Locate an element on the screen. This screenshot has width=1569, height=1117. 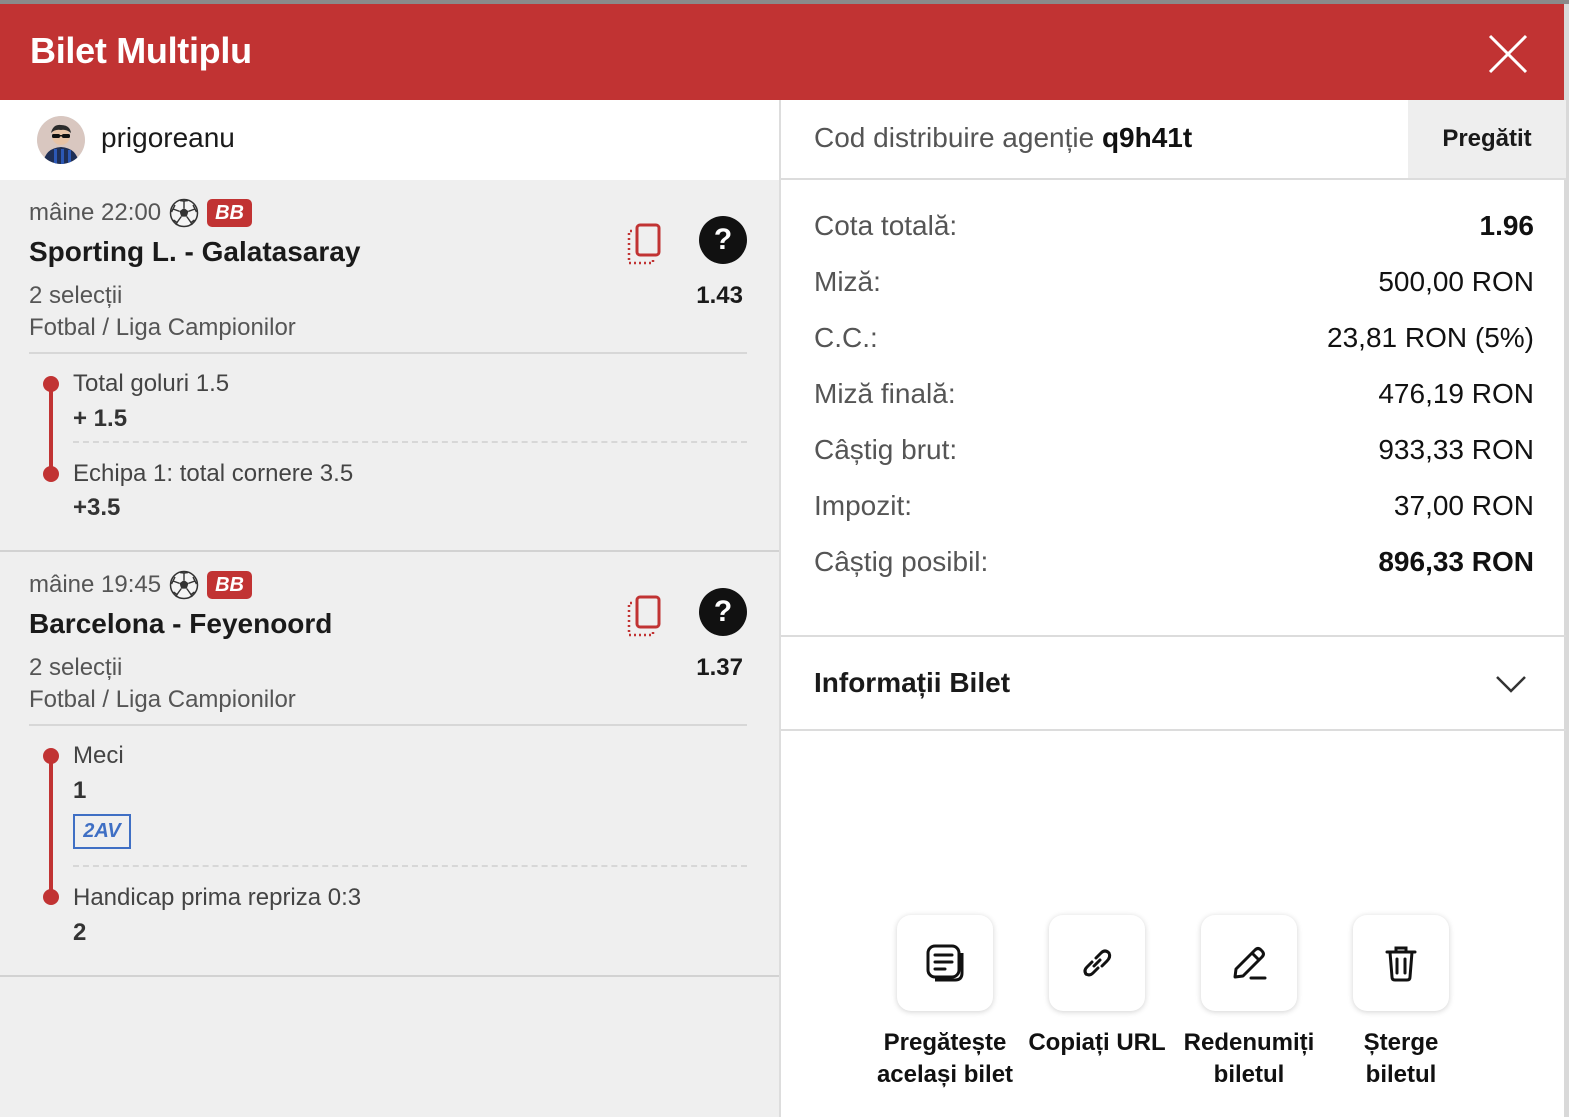
market-name: Handicap prima repriza 0:3 is located at coordinates (217, 897).